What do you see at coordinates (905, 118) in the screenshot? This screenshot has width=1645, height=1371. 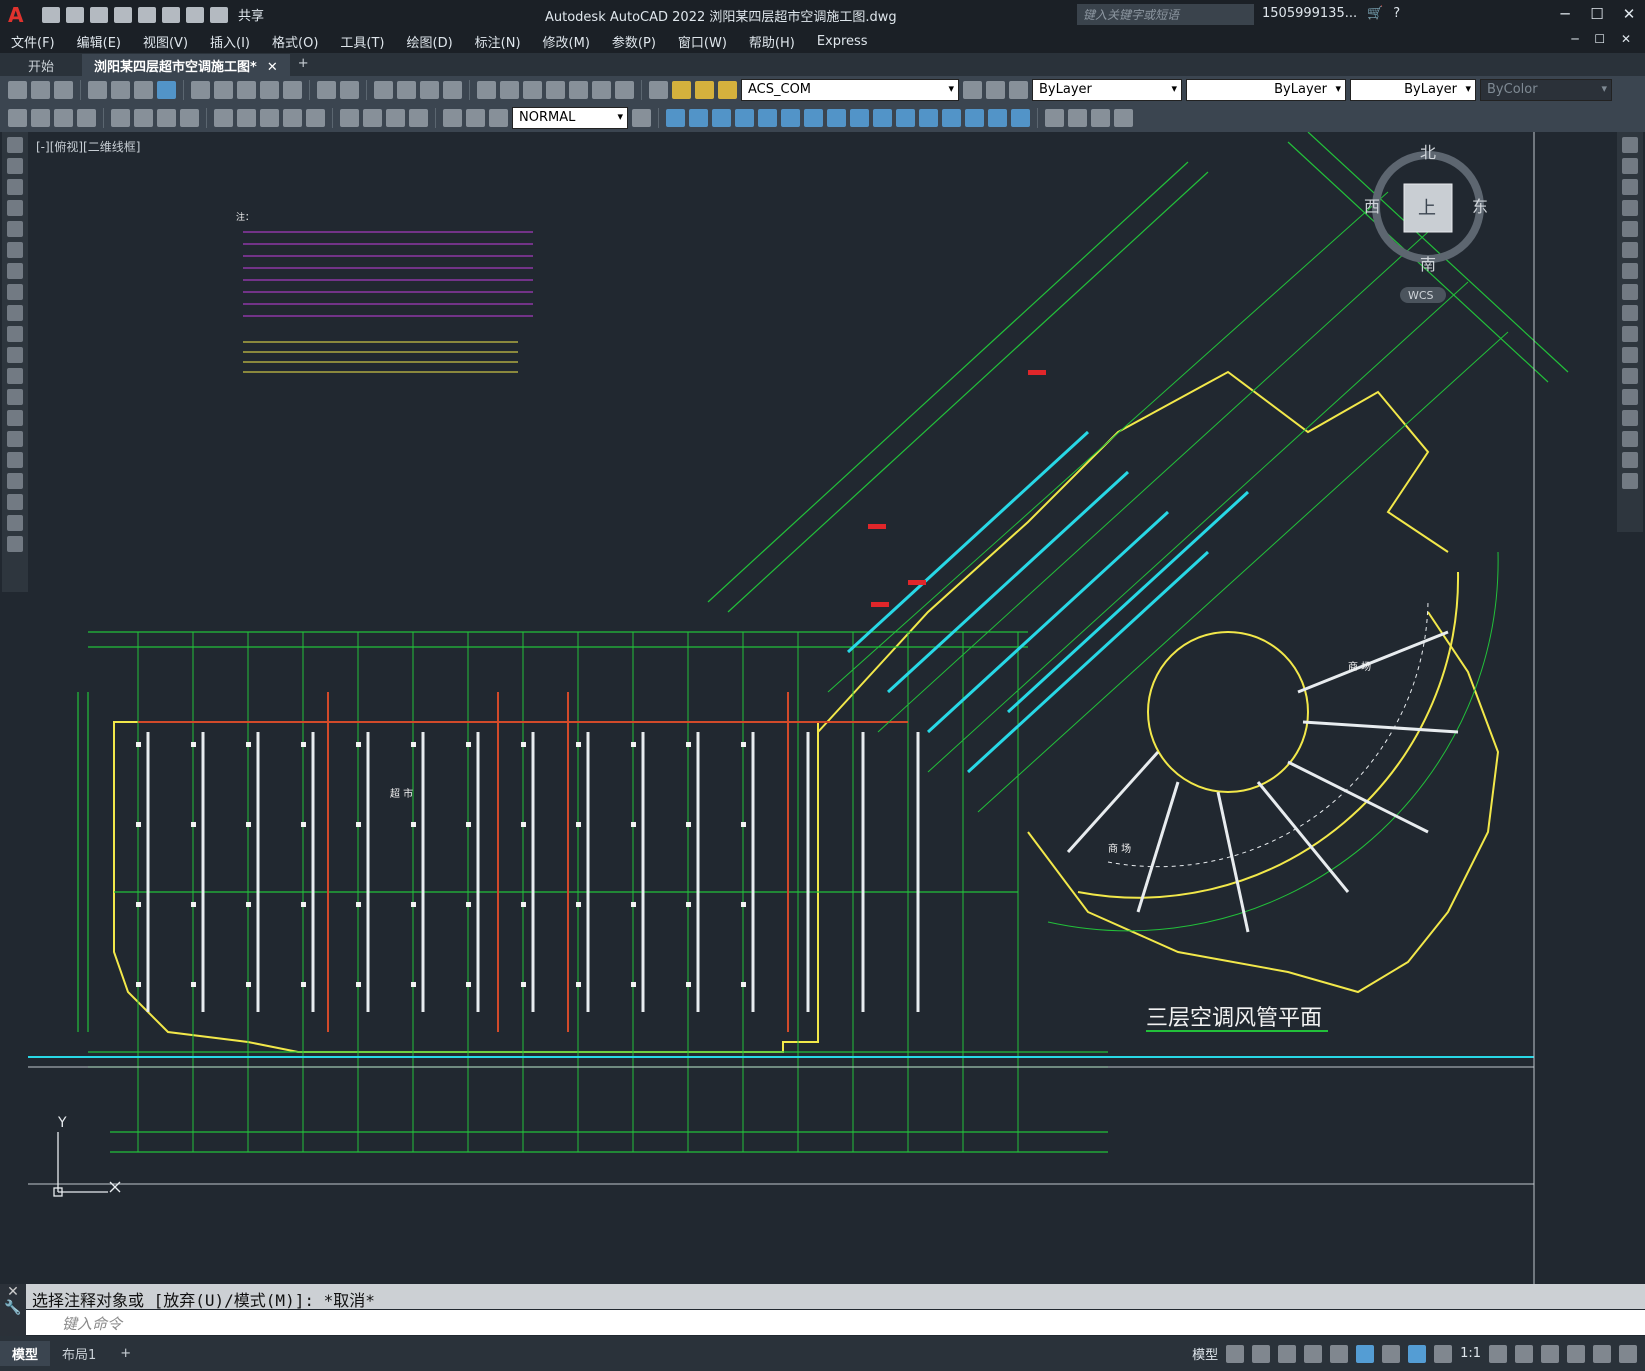 I see `extend-icon` at bounding box center [905, 118].